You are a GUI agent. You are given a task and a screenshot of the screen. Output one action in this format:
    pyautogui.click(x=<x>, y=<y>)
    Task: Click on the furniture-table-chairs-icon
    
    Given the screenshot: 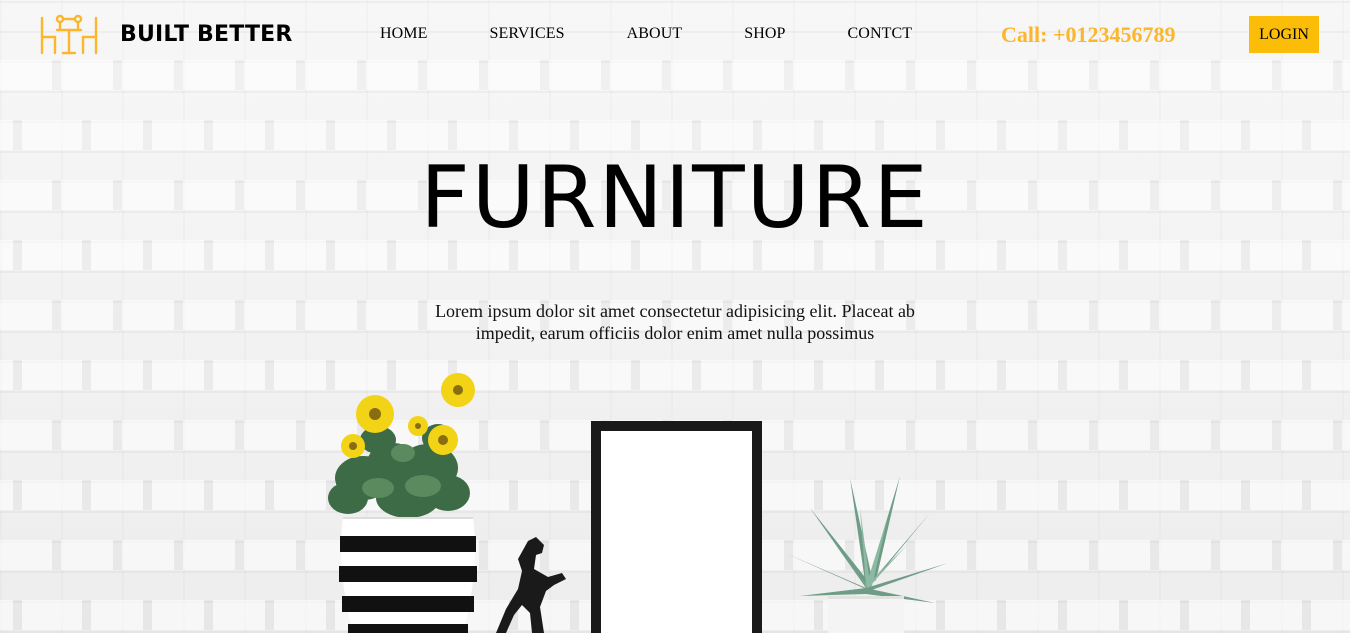 What is the action you would take?
    pyautogui.click(x=69, y=34)
    